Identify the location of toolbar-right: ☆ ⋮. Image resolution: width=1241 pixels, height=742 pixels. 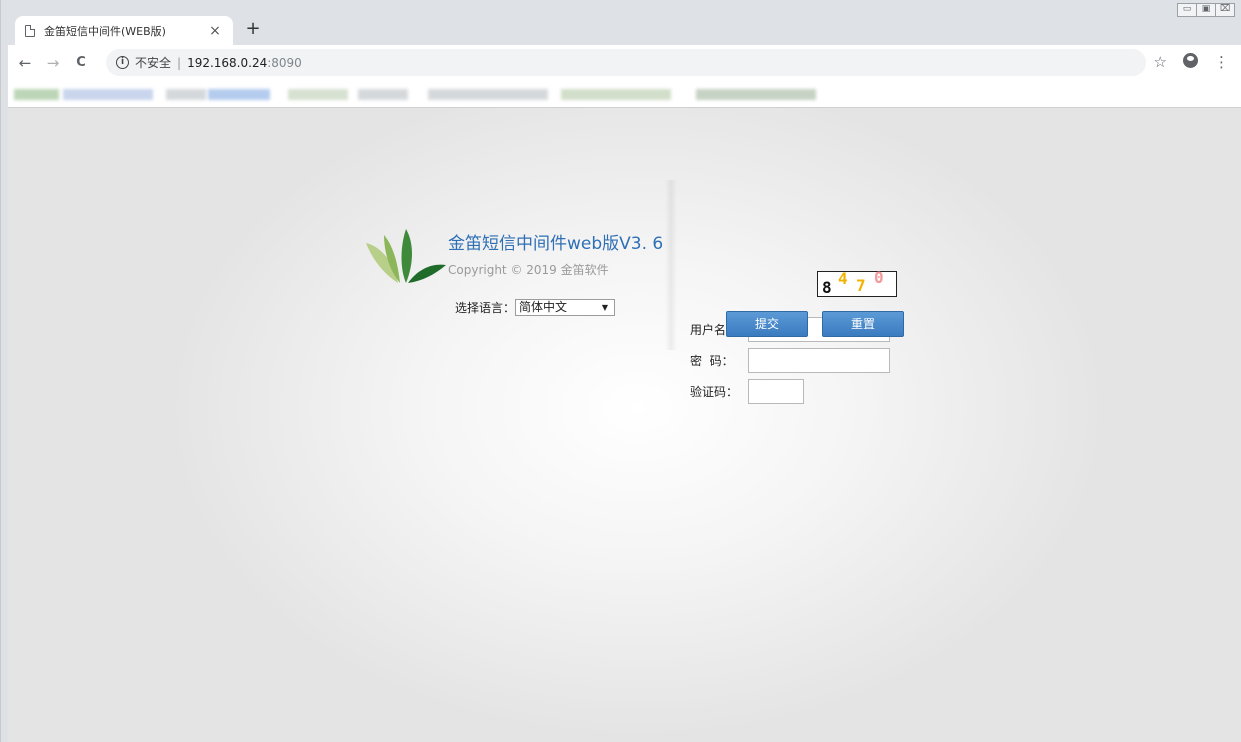
(1191, 62).